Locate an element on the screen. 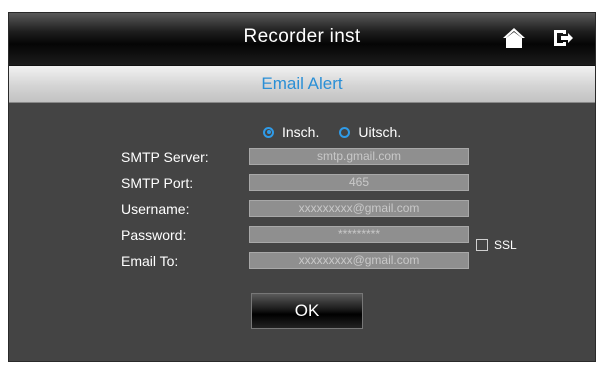  radio-on-label: Insch. is located at coordinates (301, 132).